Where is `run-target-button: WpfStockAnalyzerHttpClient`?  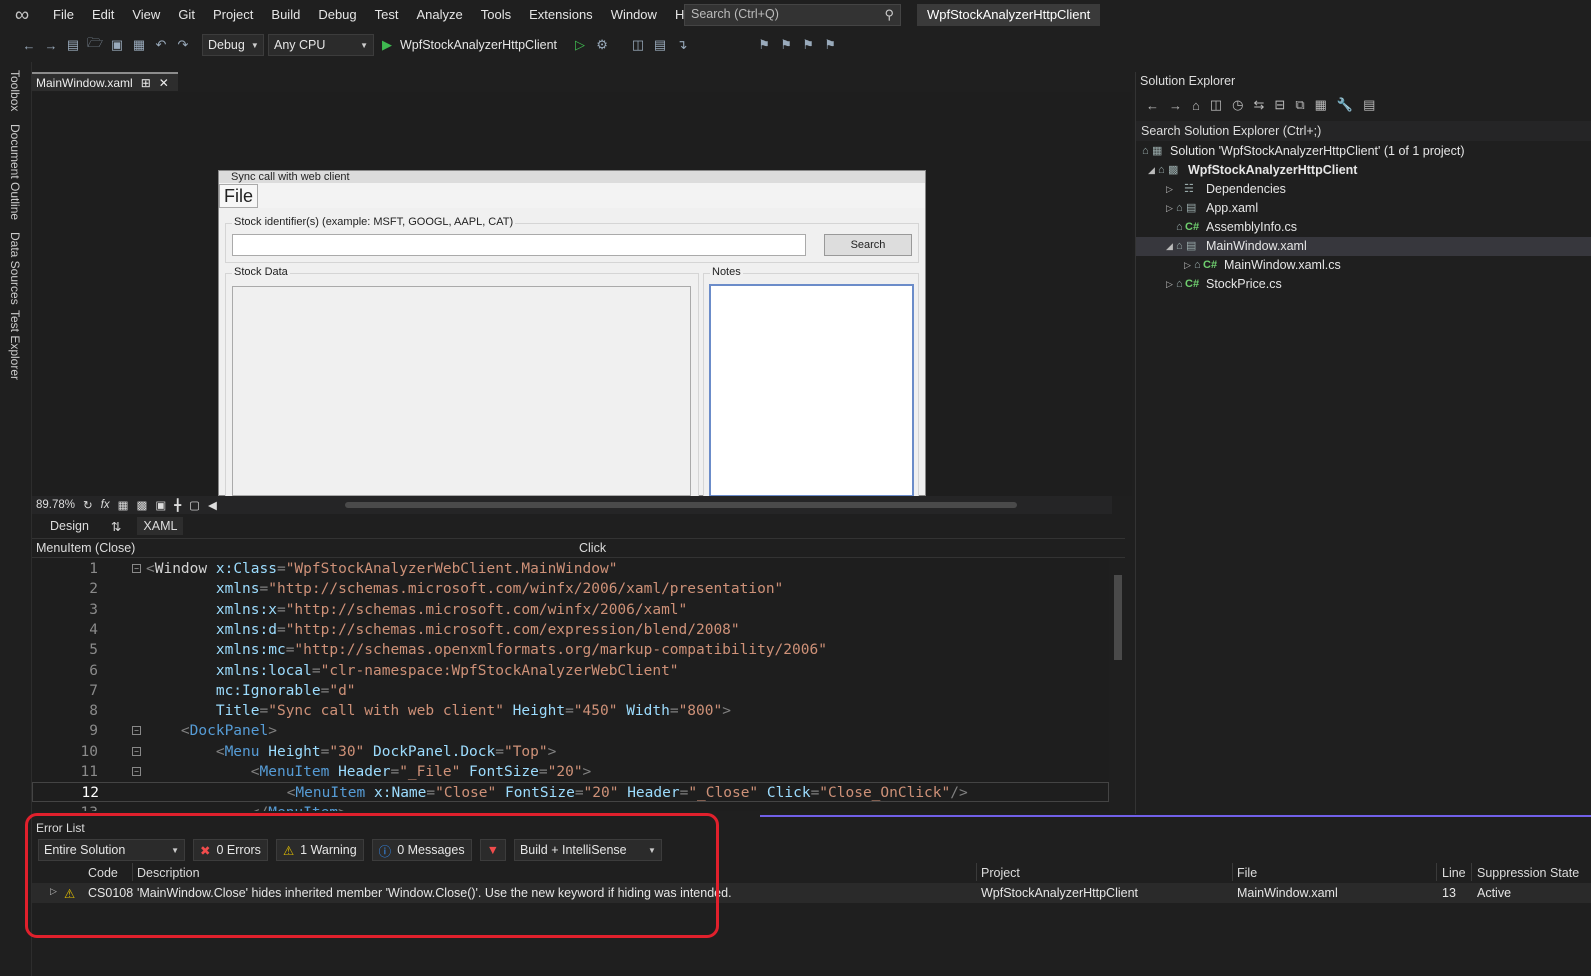
run-target-button: WpfStockAnalyzerHttpClient is located at coordinates (478, 45).